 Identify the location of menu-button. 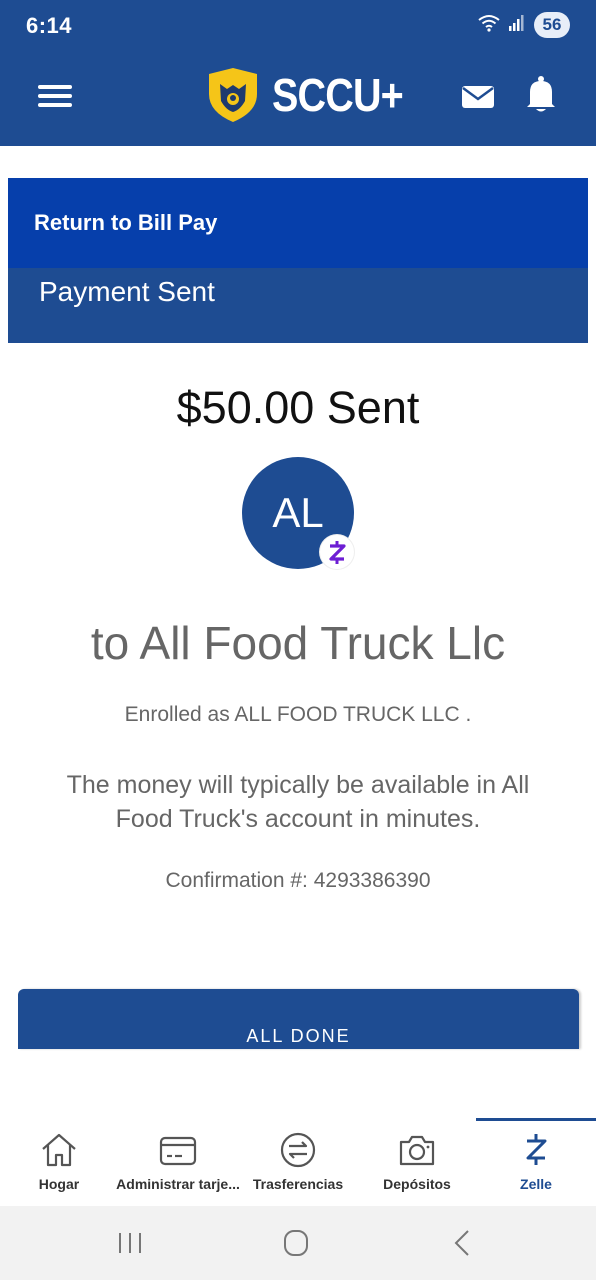
(56, 96).